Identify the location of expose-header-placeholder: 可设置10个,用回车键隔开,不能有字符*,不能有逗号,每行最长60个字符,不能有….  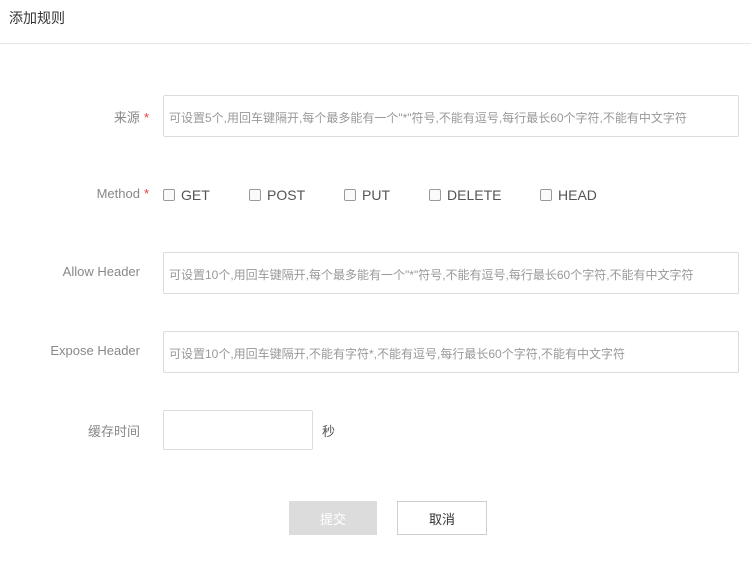
(397, 354).